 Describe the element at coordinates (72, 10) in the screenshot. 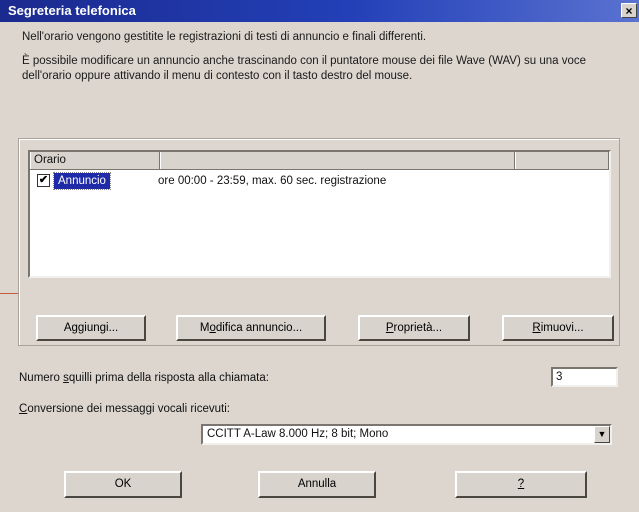

I see `window-title: Segreteria telefonica` at that location.